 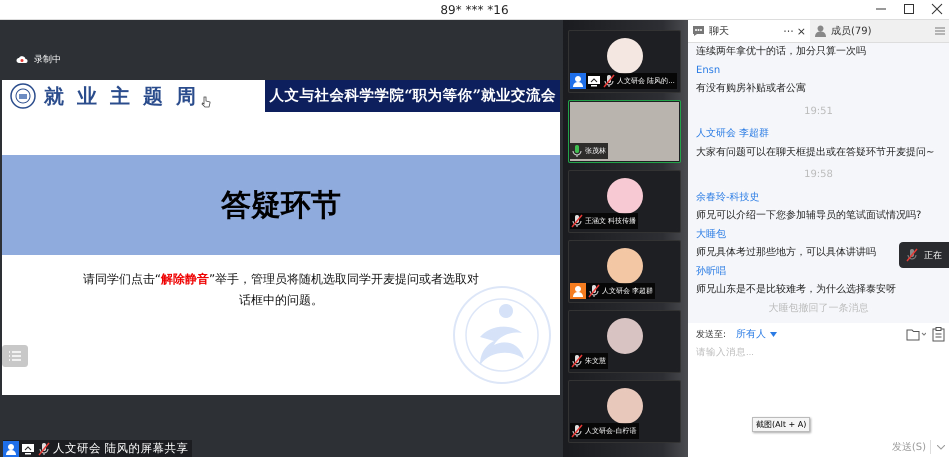 What do you see at coordinates (708, 71) in the screenshot?
I see `sender-name: Ensn` at bounding box center [708, 71].